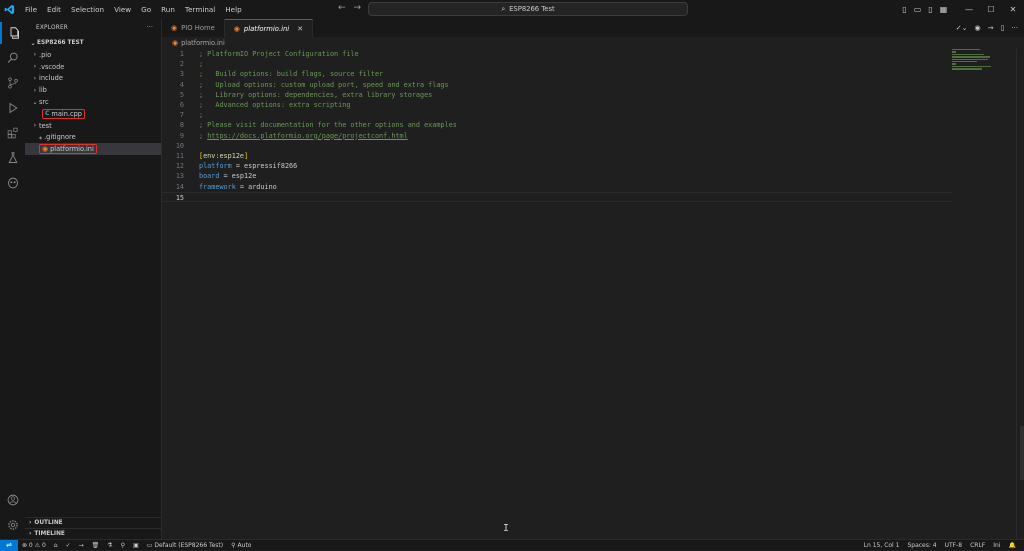 This screenshot has height=551, width=1024. Describe the element at coordinates (123, 545) in the screenshot. I see `pio-serial-monitor-icon: ⚲` at that location.